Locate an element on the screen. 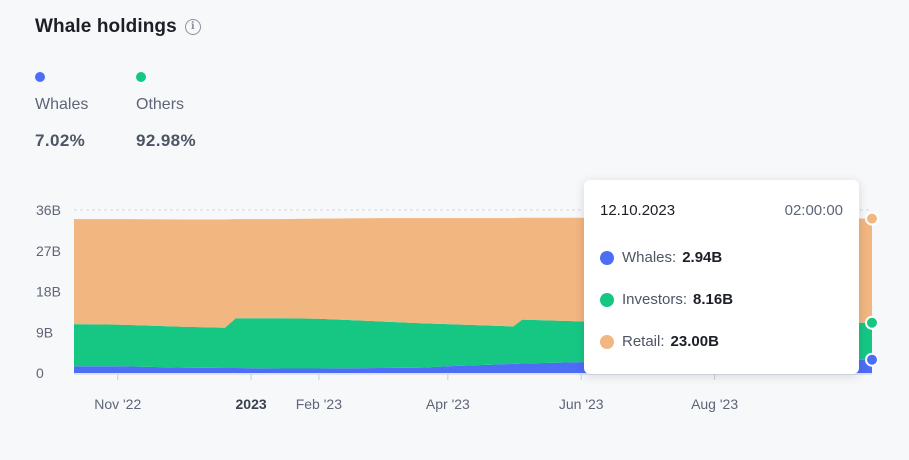 This screenshot has width=909, height=460. x-tick-label: Feb '23 is located at coordinates (319, 404).